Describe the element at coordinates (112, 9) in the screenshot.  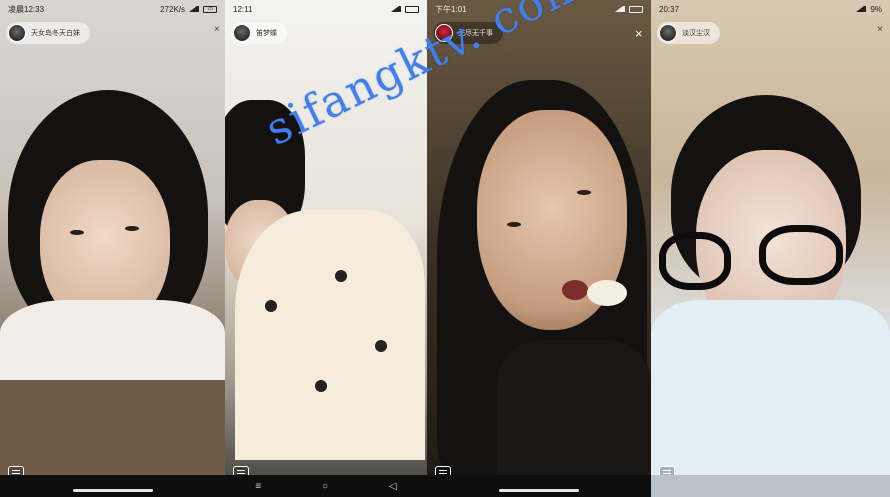
I see `status-bar: 凌晨12:33 272K/s 75` at that location.